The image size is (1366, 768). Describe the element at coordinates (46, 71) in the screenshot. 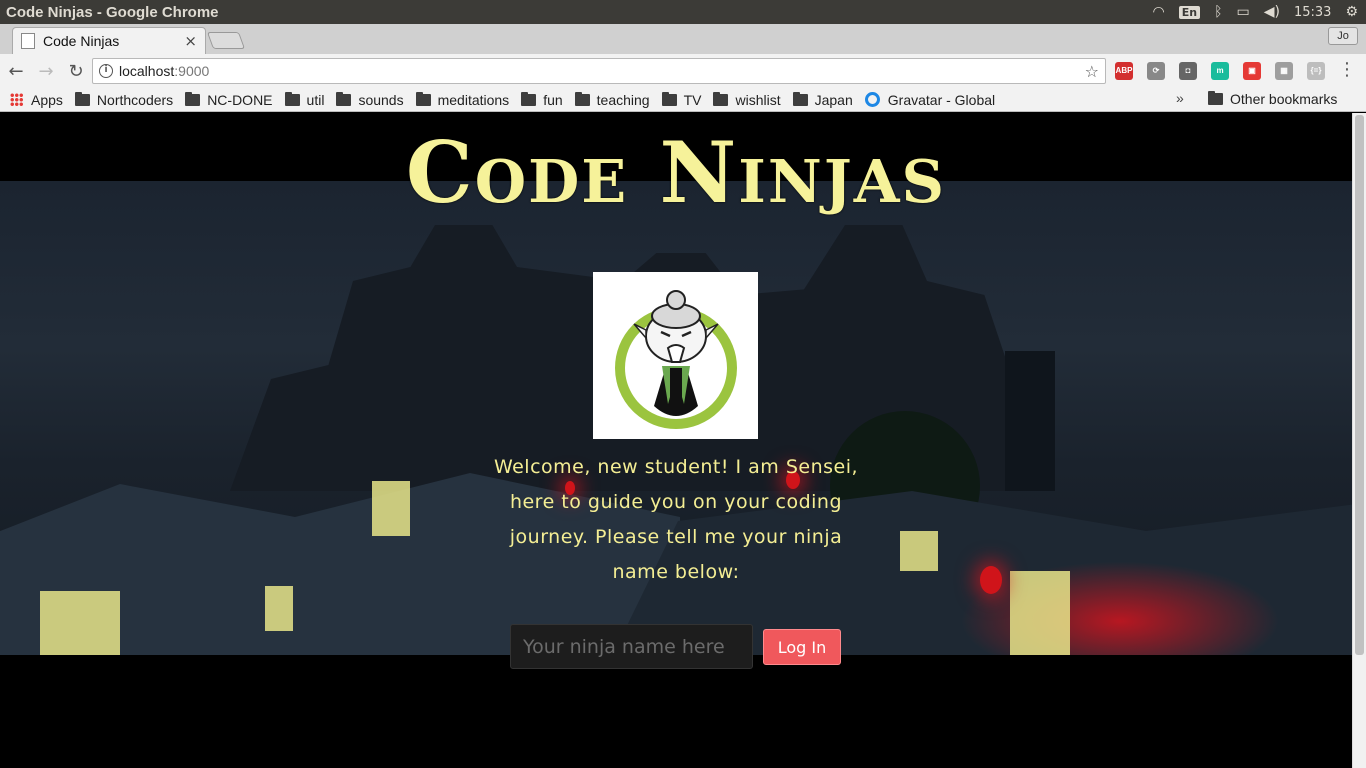

I see `forward-arrow-icon: →` at that location.